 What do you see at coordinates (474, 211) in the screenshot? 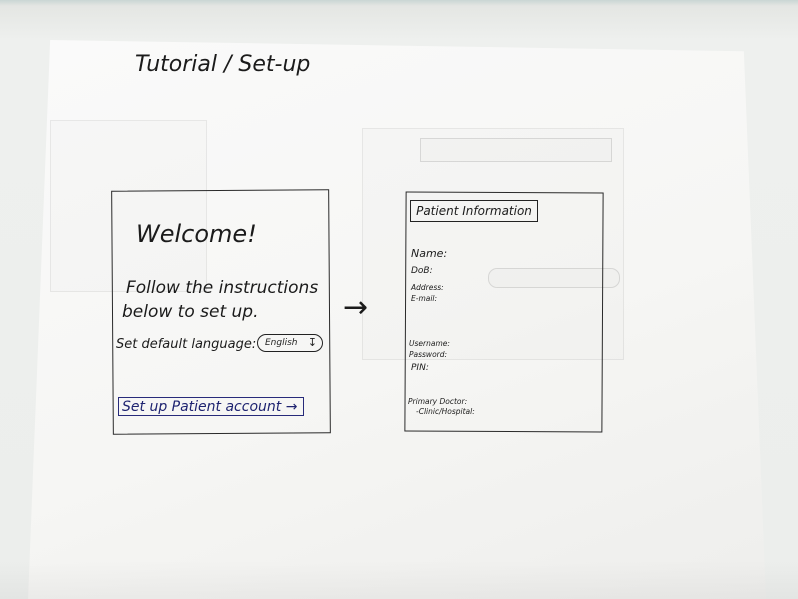
I see `patient-info-title: Patient Information` at bounding box center [474, 211].